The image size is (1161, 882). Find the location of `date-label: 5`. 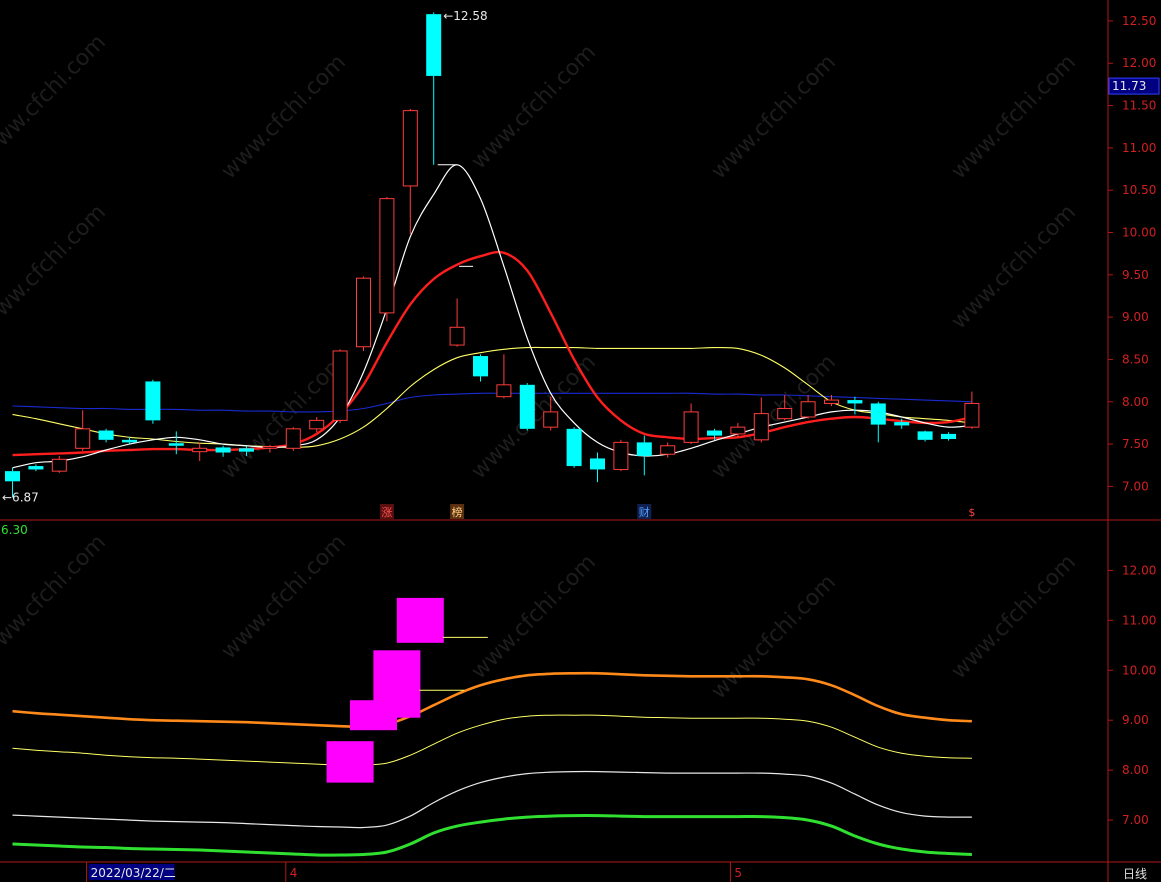

date-label: 5 is located at coordinates (738, 873).